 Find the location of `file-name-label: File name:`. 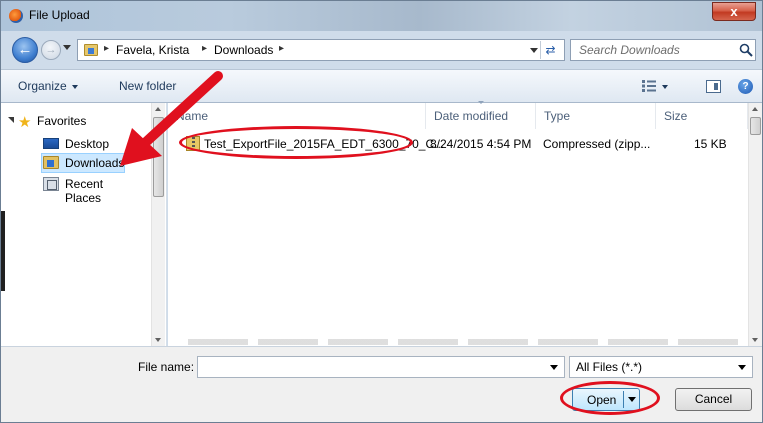

file-name-label: File name: is located at coordinates (166, 367).